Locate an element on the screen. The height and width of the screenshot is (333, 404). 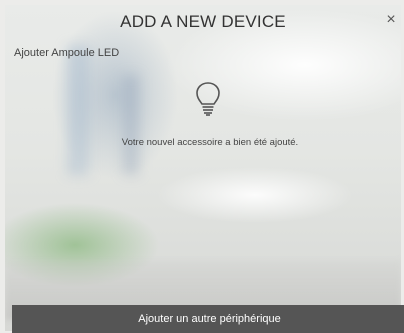
lightbulb-icon is located at coordinates (208, 100).